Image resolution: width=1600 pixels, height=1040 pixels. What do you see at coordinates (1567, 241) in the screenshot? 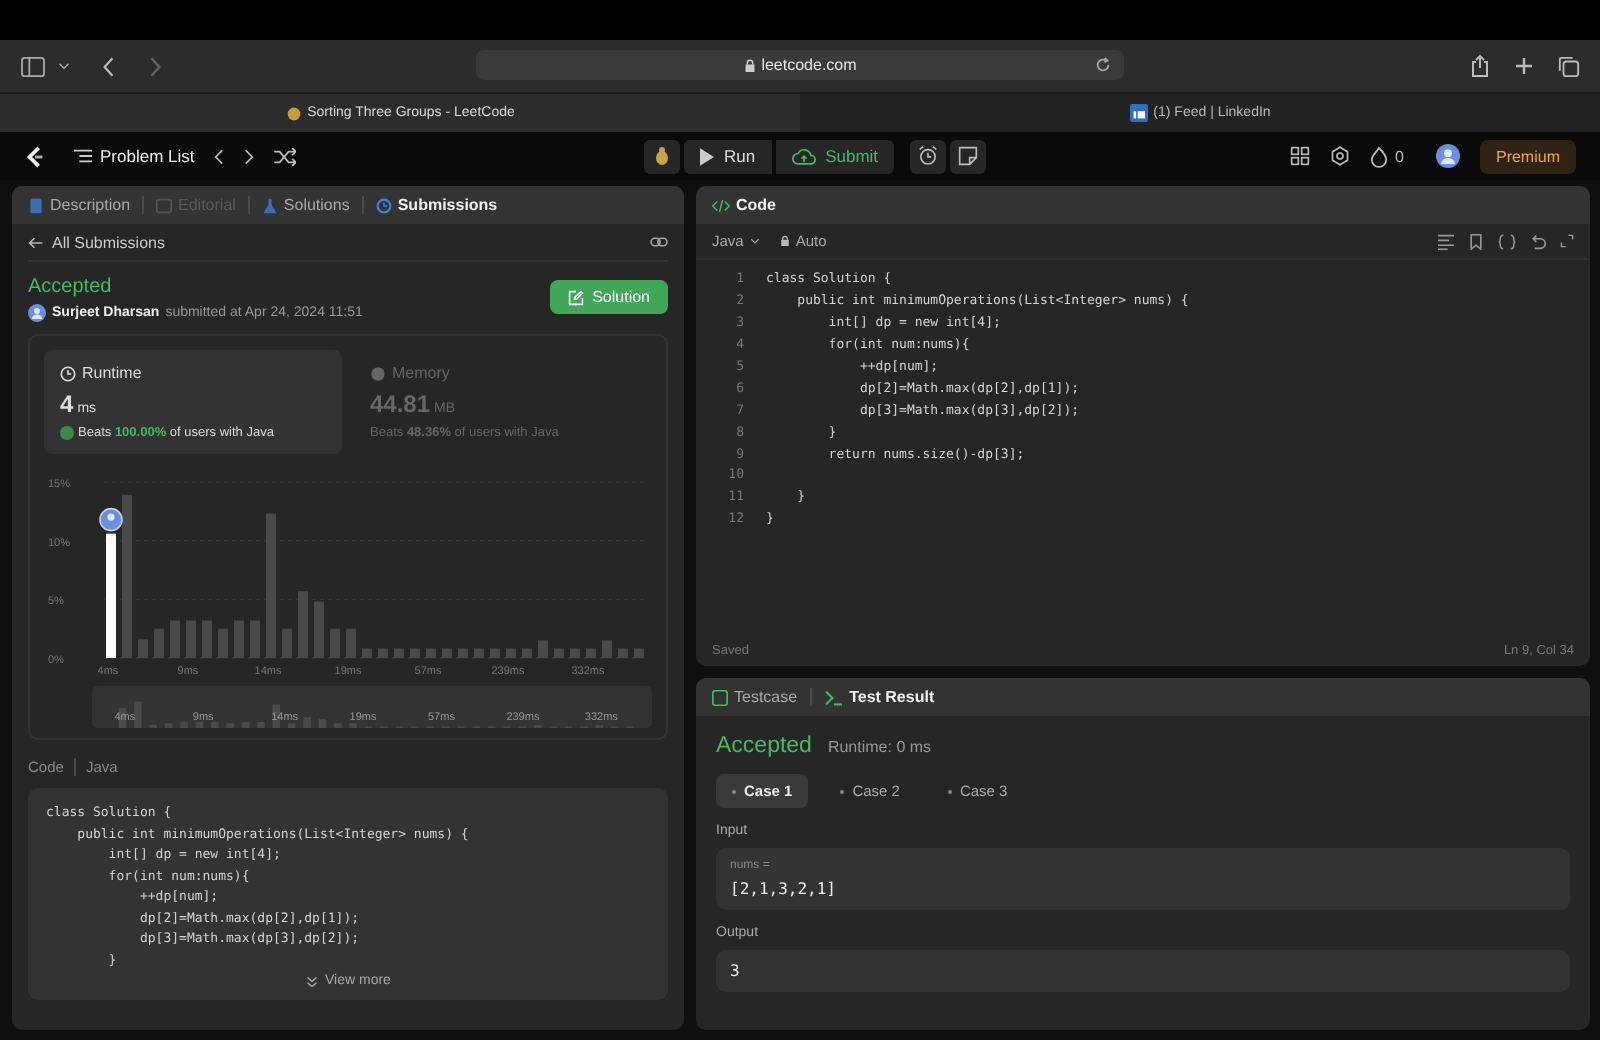
I see `expand-icon` at bounding box center [1567, 241].